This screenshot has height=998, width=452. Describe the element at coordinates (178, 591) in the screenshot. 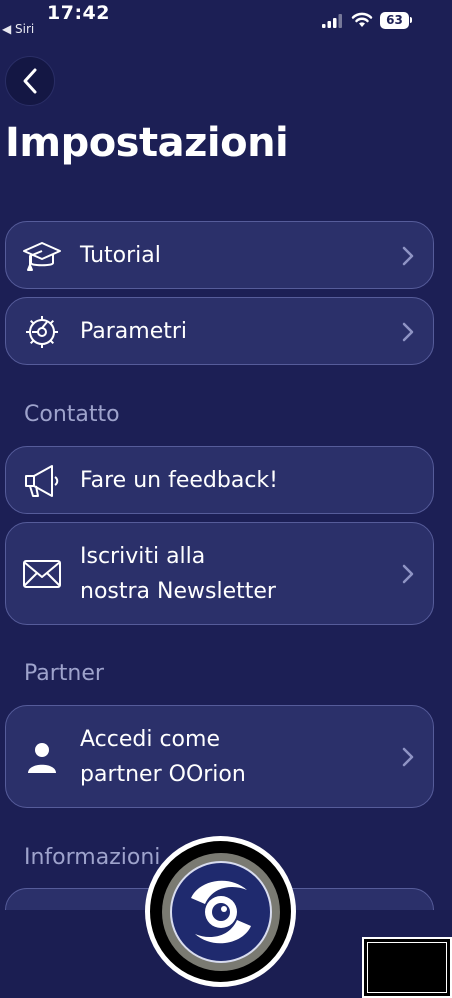

I see `settings-item-label-line2: nostra Newsletter` at that location.